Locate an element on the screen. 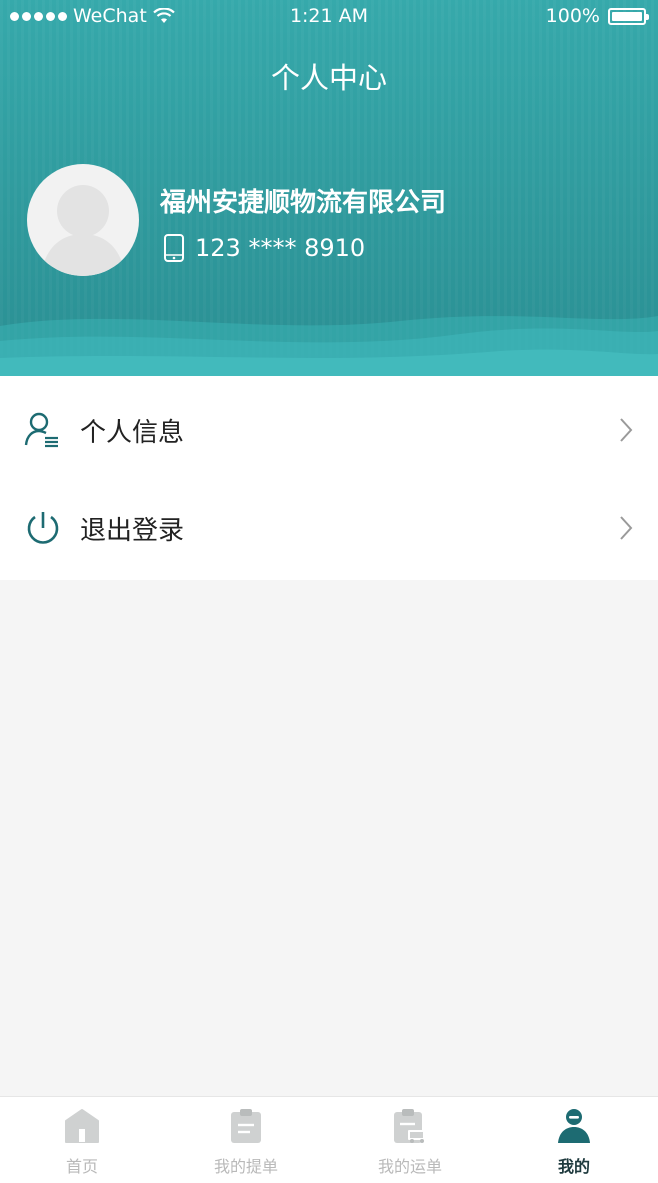 This screenshot has height=1183, width=658. tab-mine: 我的 is located at coordinates (574, 1140).